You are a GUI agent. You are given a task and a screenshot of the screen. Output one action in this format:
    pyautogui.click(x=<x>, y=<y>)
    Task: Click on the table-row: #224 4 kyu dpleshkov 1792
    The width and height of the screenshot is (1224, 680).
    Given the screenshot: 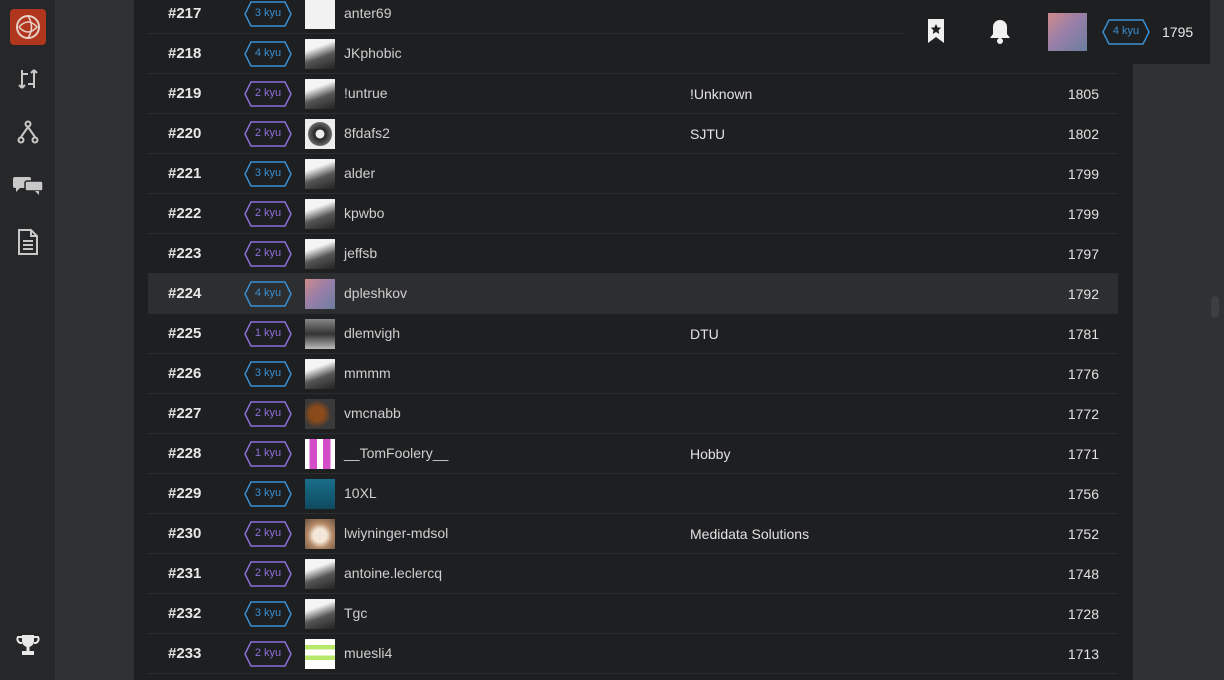 What is the action you would take?
    pyautogui.click(x=633, y=294)
    